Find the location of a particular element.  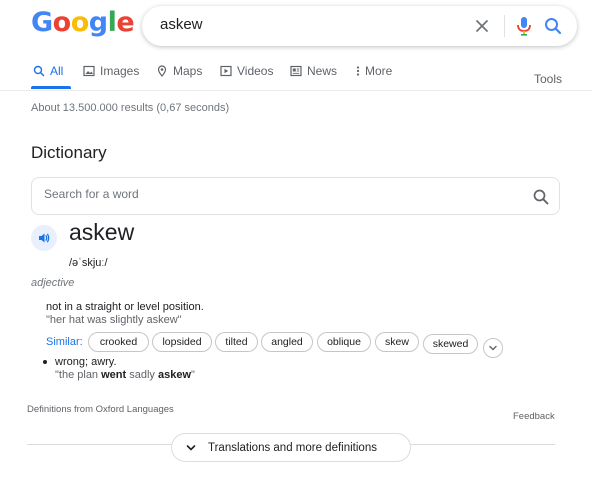

definition-text: wrong; awry. is located at coordinates (86, 362).